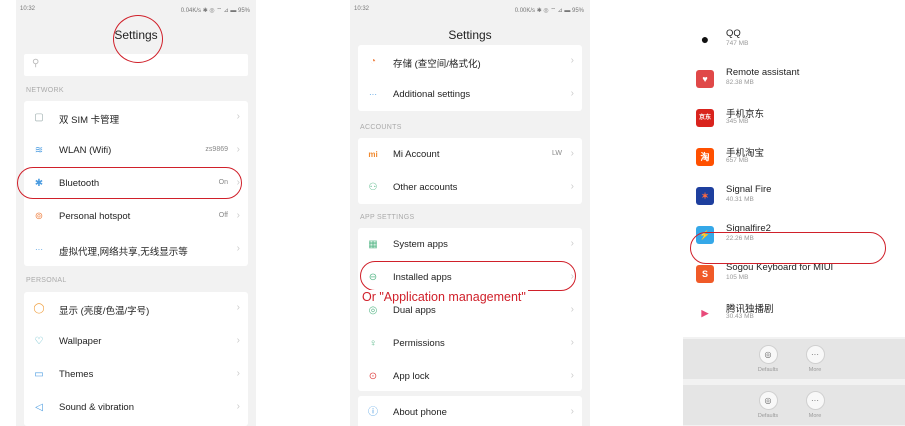 This screenshot has height=426, width=905. I want to click on permissions-row: ♀ Permissions ›, so click(470, 343).